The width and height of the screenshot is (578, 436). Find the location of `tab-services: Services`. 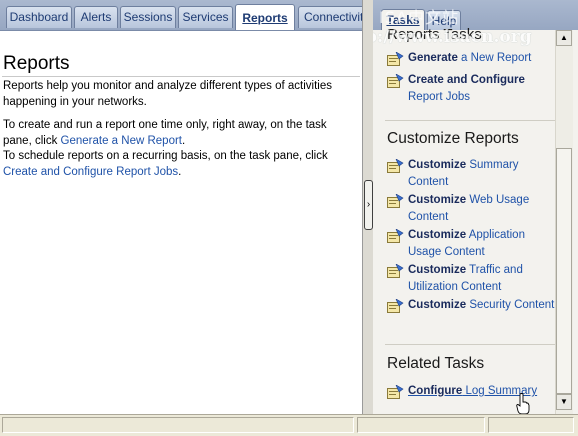

tab-services: Services is located at coordinates (205, 17).